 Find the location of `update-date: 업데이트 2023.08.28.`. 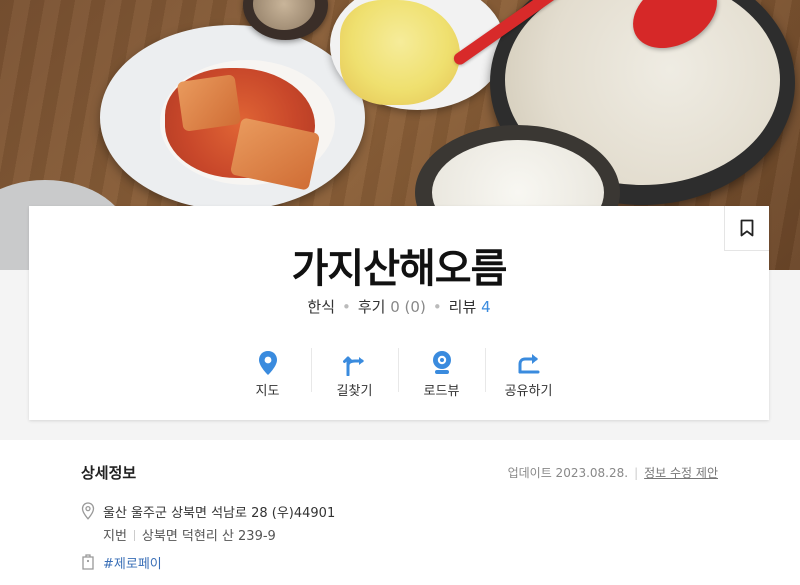

update-date: 업데이트 2023.08.28. is located at coordinates (568, 473).